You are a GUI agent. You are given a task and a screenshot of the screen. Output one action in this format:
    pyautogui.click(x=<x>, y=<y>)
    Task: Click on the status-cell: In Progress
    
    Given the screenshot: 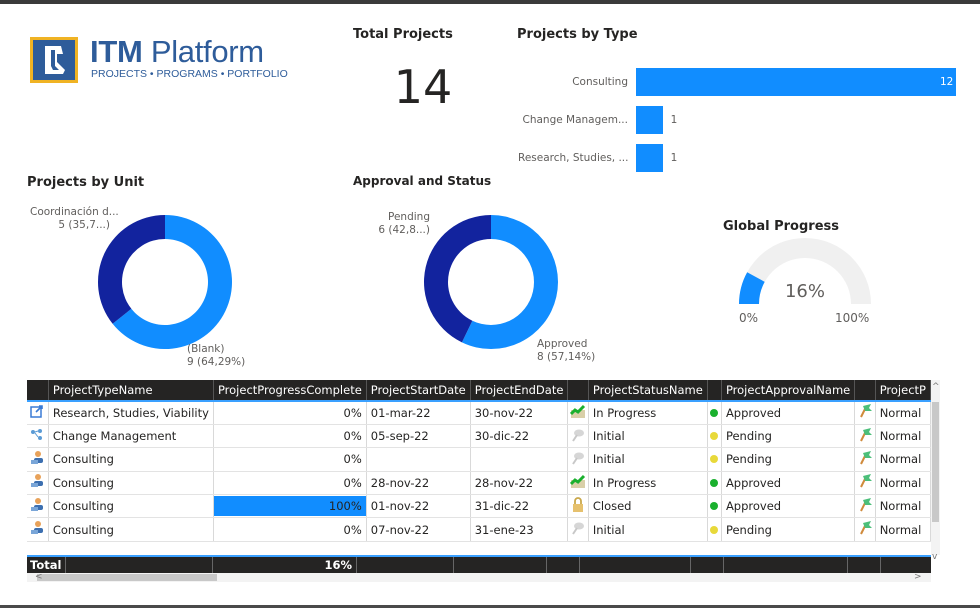 What is the action you would take?
    pyautogui.click(x=648, y=483)
    